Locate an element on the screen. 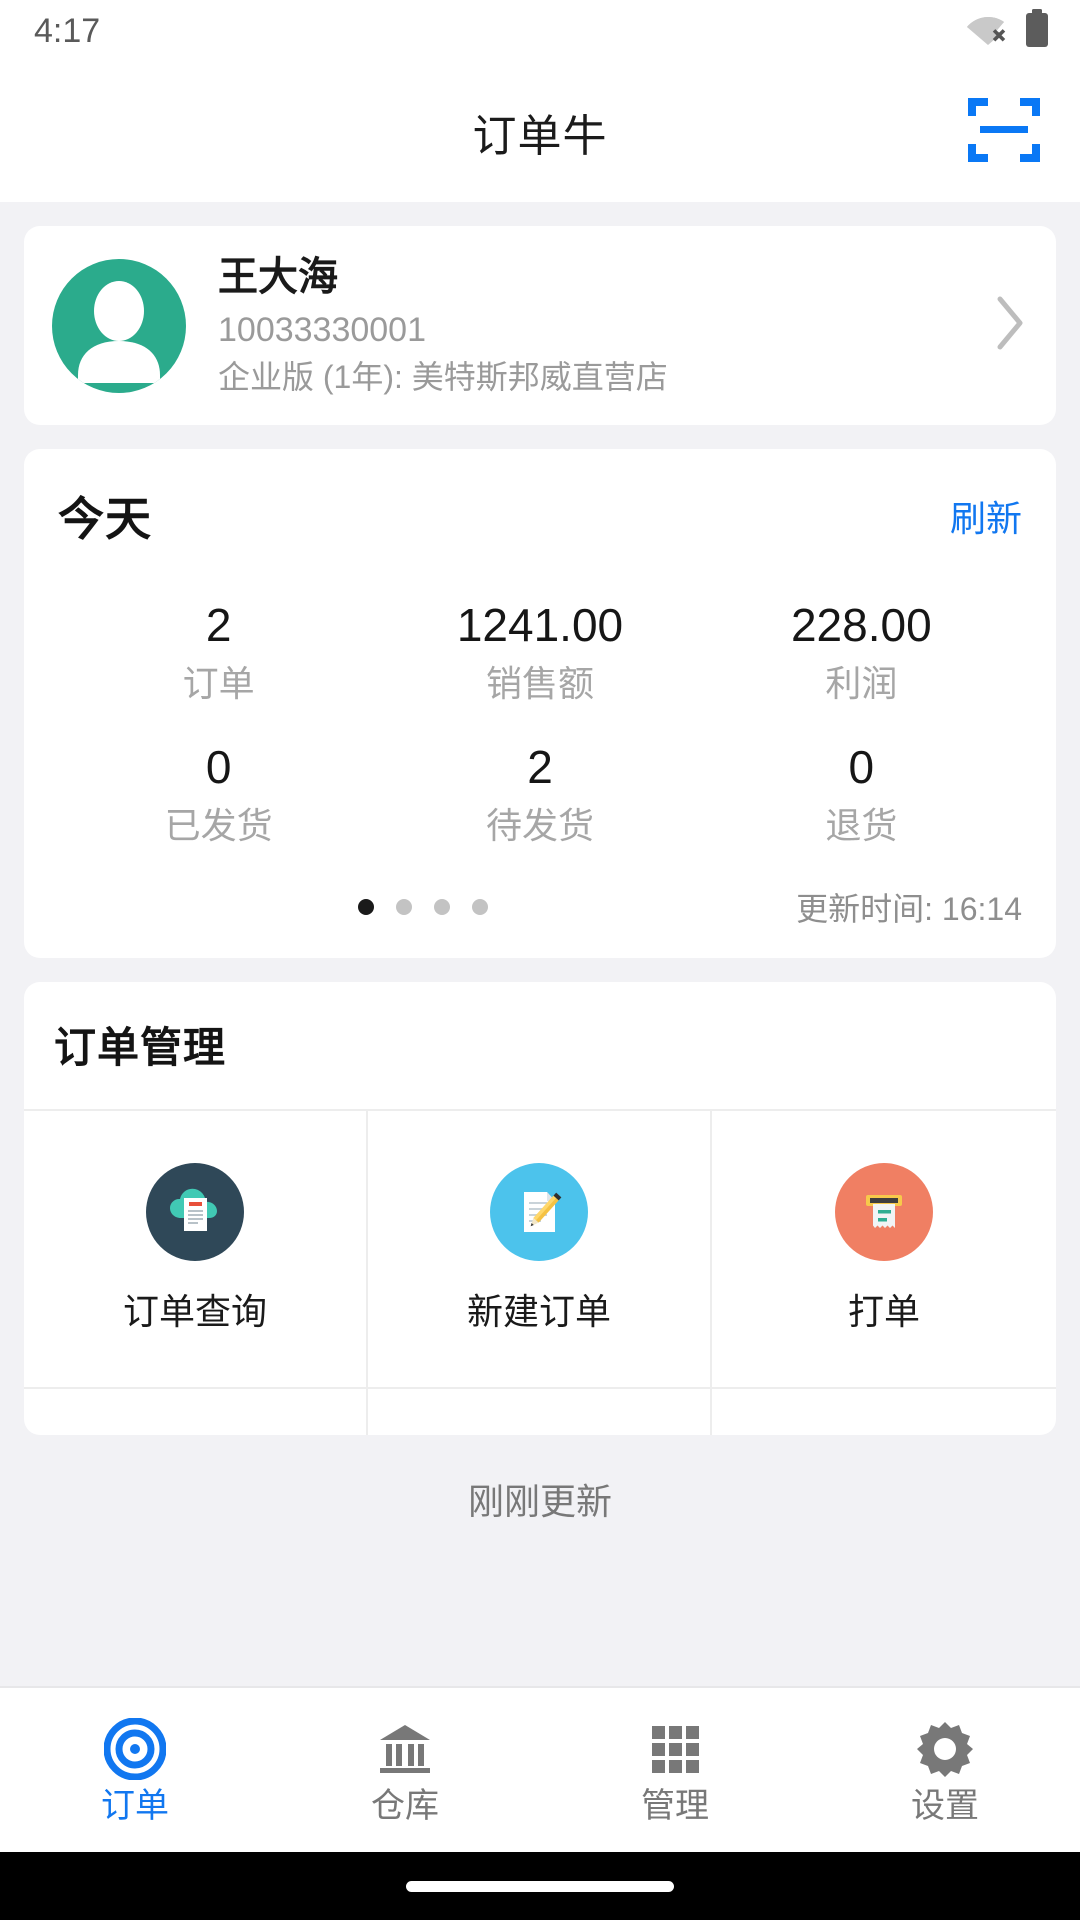  stats-header: 今天 刷新 is located at coordinates (540, 516).